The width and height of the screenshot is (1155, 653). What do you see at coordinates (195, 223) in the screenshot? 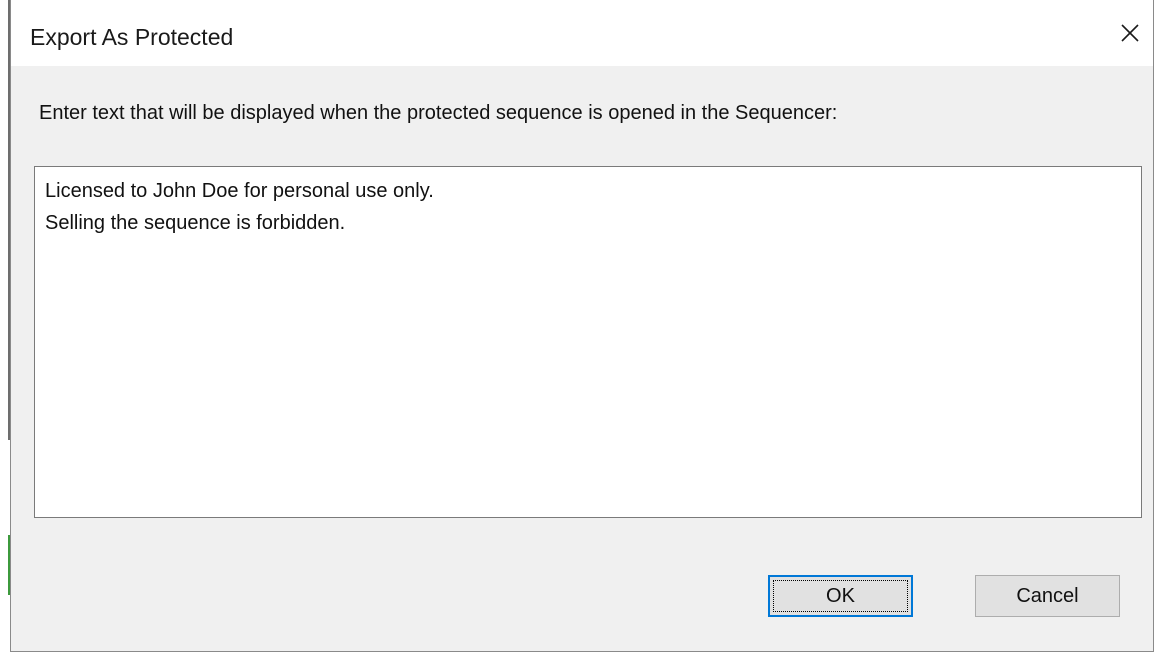
I see `message-line-2: Selling the sequence is forbidden.` at bounding box center [195, 223].